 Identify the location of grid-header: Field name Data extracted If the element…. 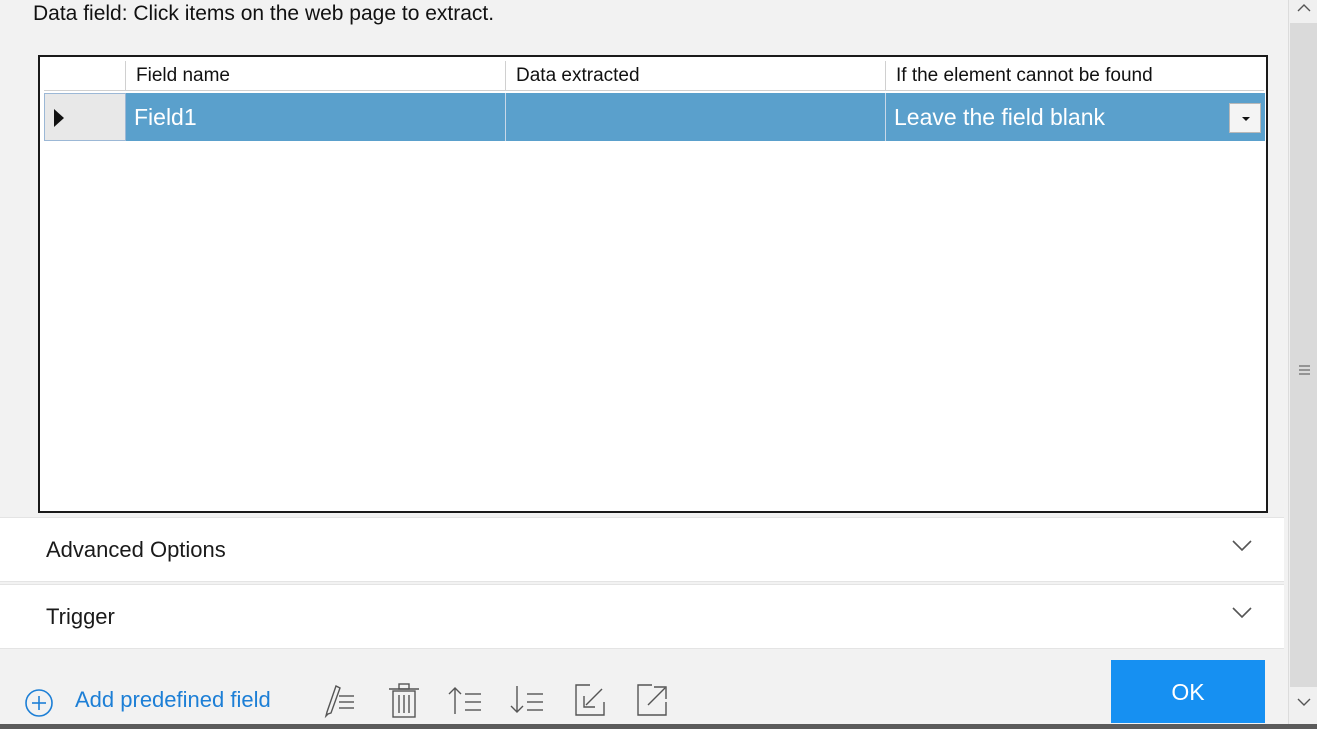
(653, 74).